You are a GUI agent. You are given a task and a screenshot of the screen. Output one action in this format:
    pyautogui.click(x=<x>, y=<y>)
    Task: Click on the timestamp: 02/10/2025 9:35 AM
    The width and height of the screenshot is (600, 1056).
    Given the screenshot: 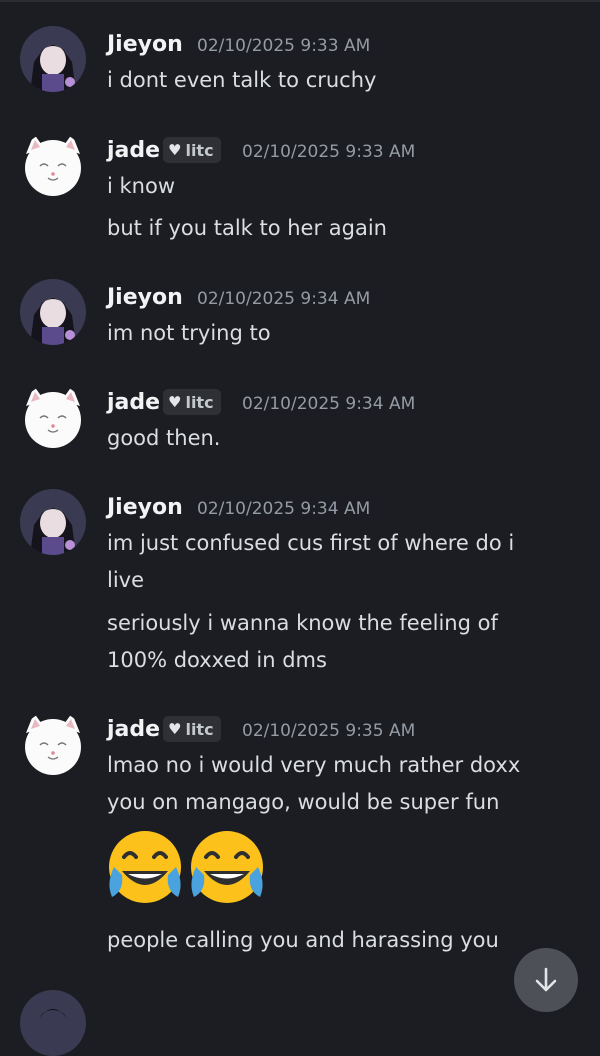 What is the action you would take?
    pyautogui.click(x=329, y=731)
    